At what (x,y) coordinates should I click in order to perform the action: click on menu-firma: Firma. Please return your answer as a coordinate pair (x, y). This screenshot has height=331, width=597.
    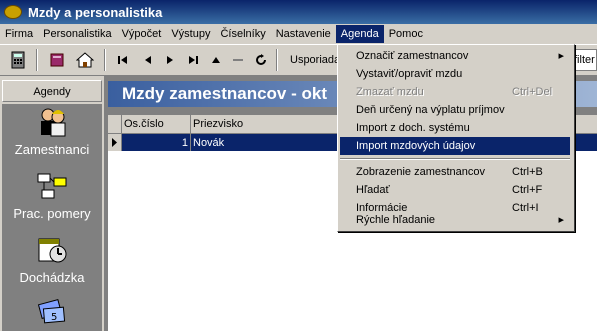
    Looking at the image, I should click on (19, 34).